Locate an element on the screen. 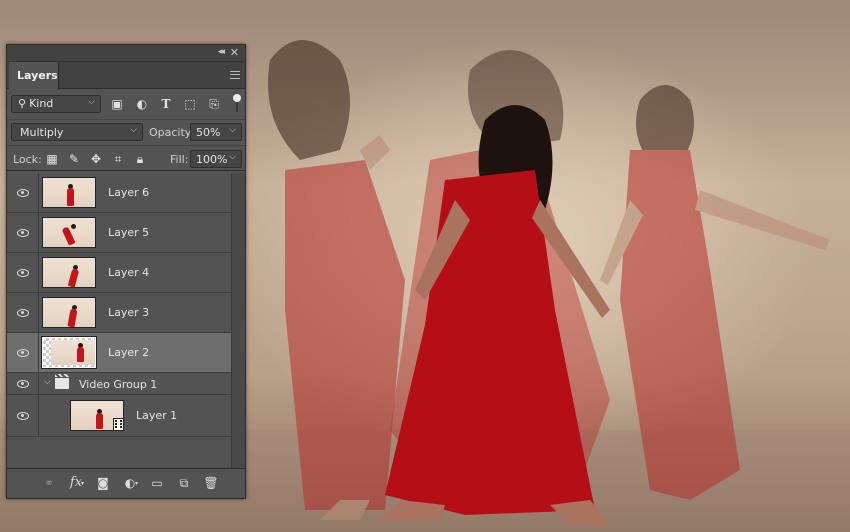 This screenshot has height=532, width=850. layer-row-1: Layer 1 is located at coordinates (119, 416).